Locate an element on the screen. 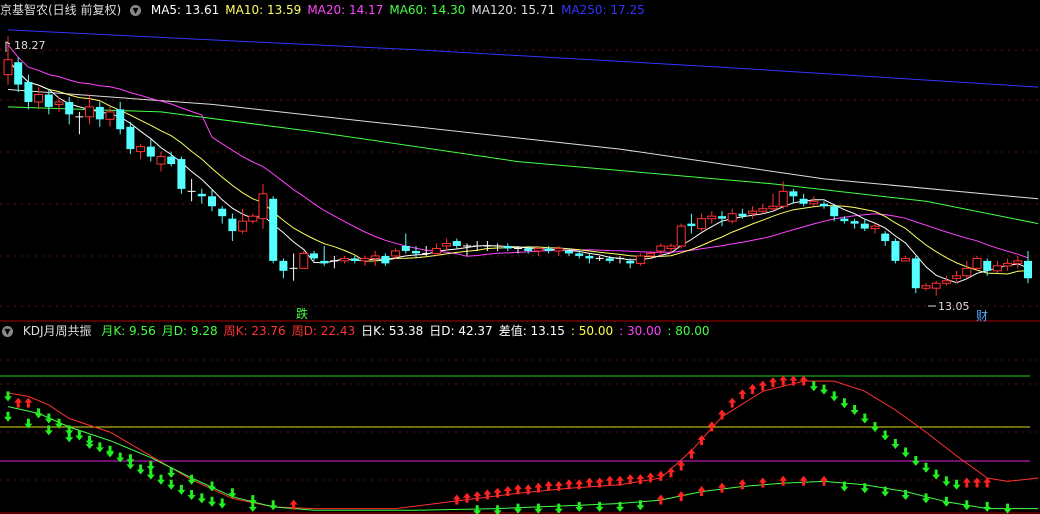 This screenshot has height=514, width=1040. legend-item: 周D: 22.43 is located at coordinates (323, 331).